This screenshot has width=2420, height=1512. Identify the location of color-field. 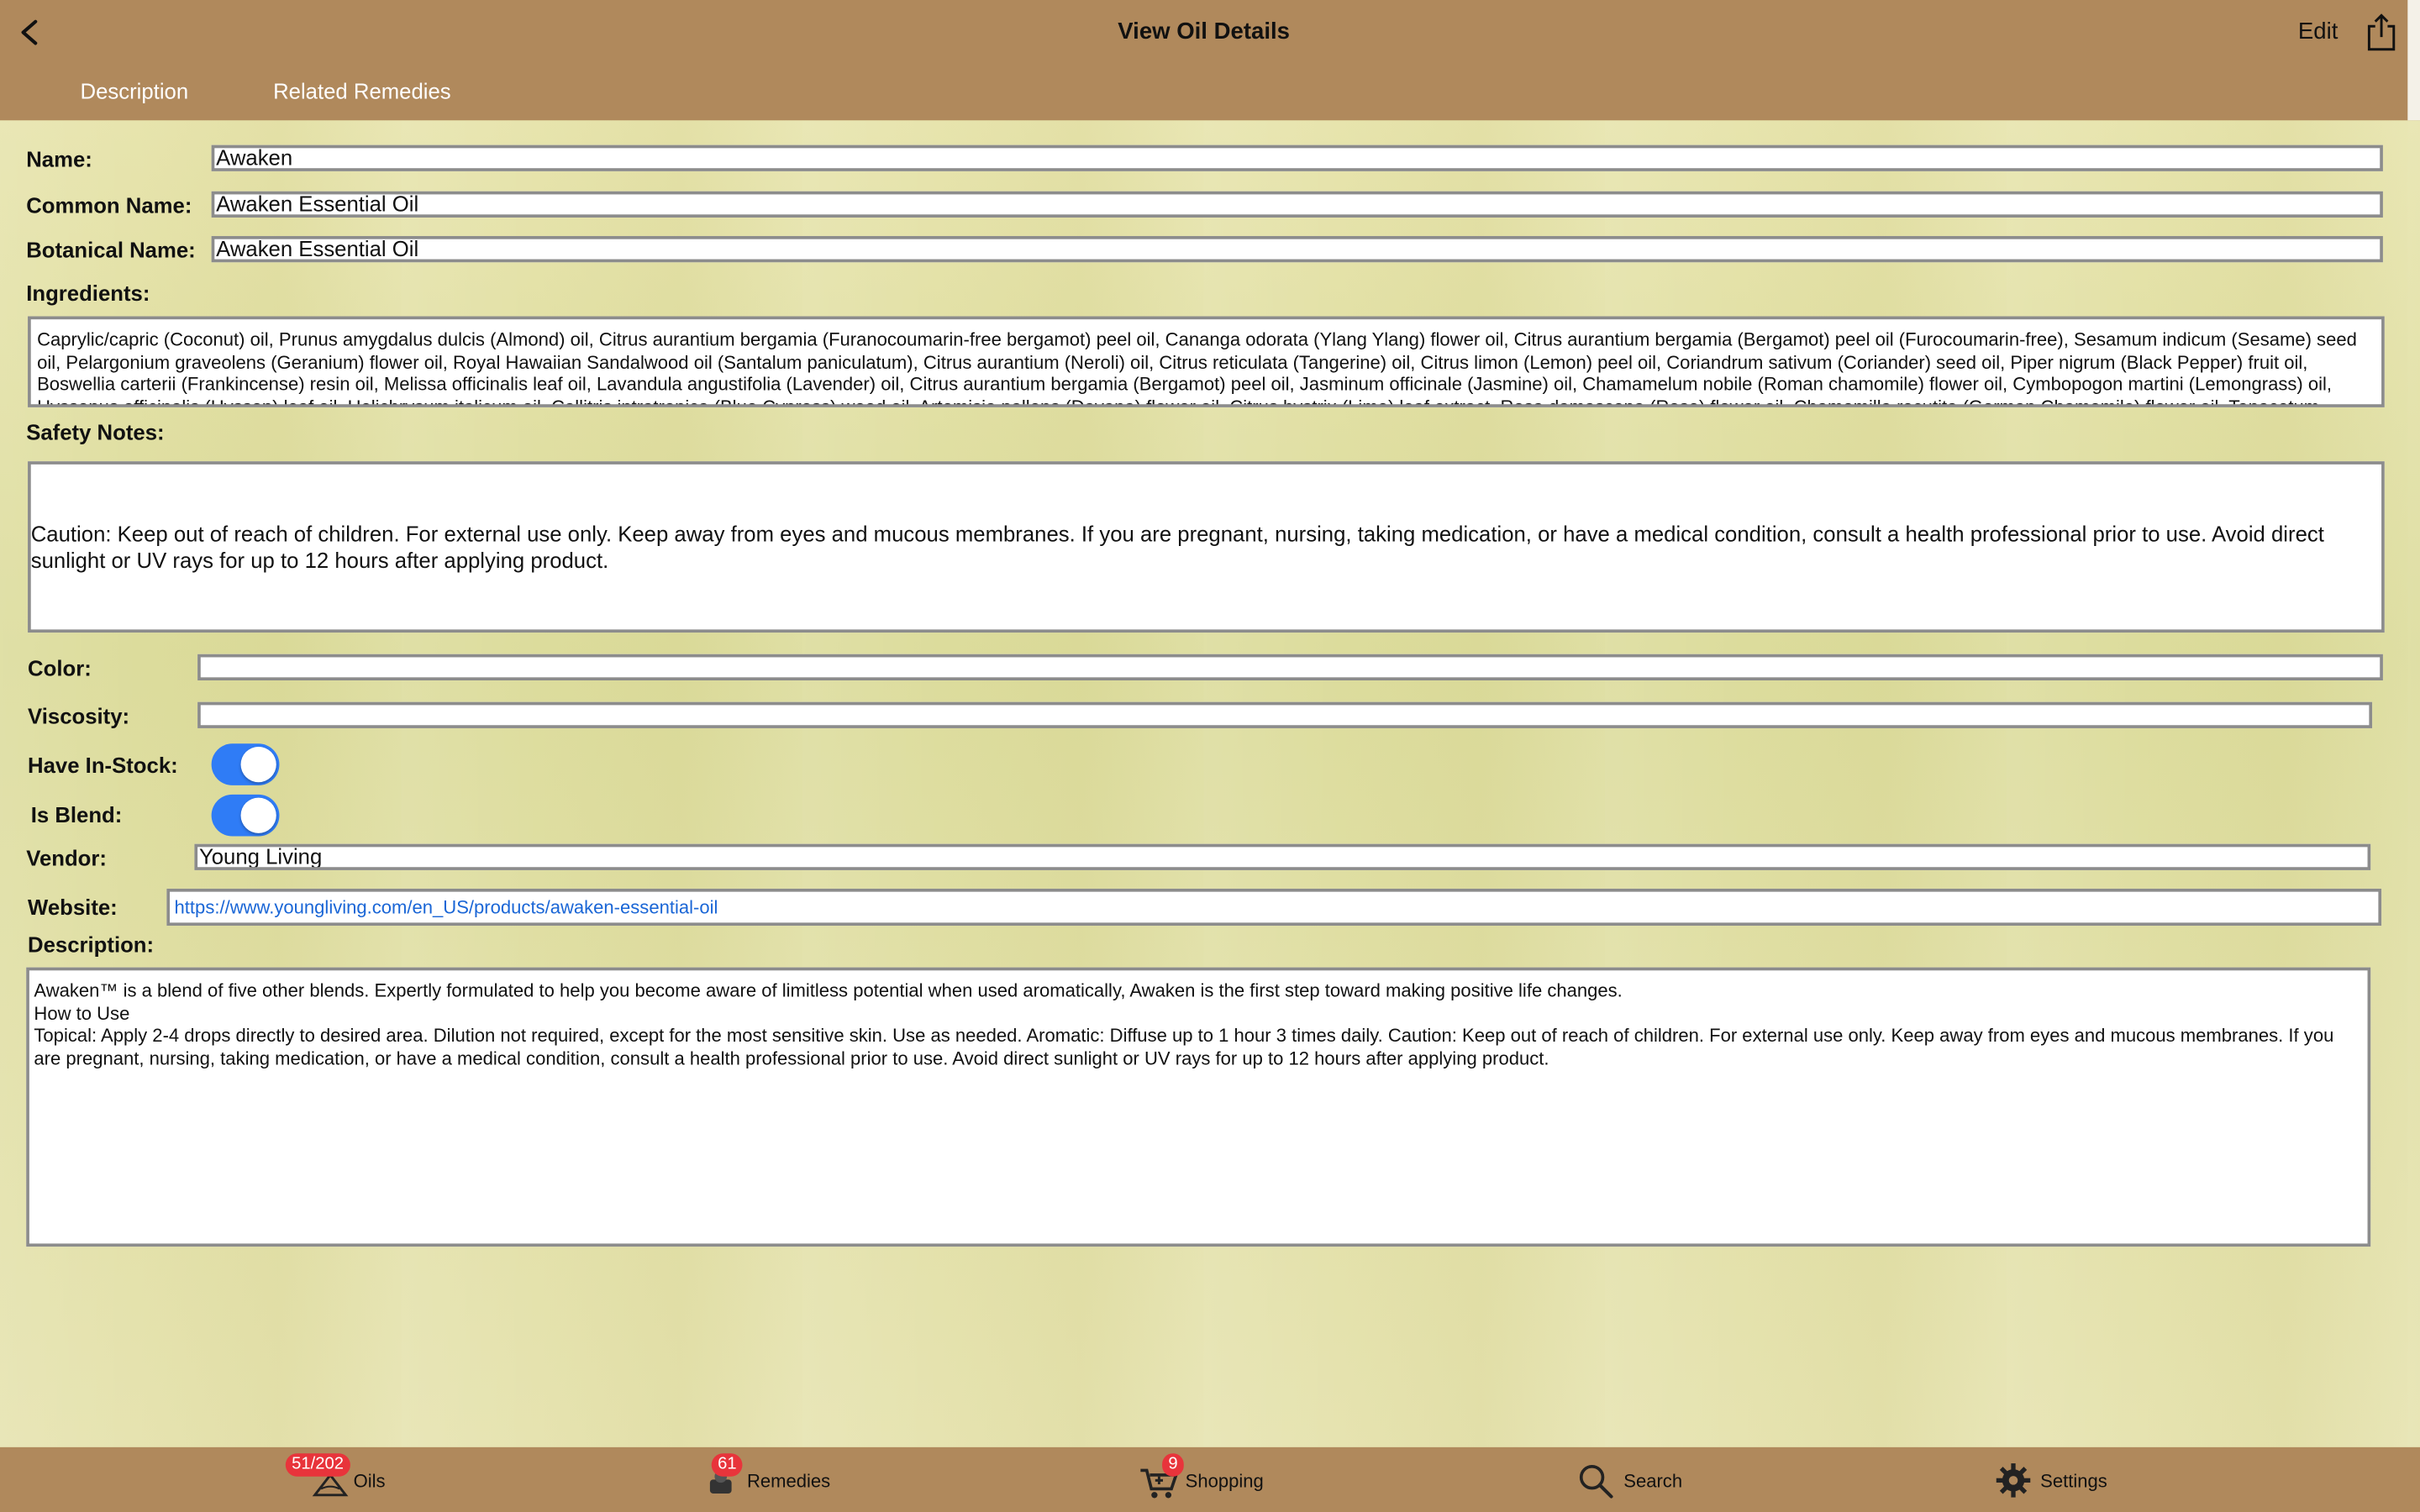
(1290, 667).